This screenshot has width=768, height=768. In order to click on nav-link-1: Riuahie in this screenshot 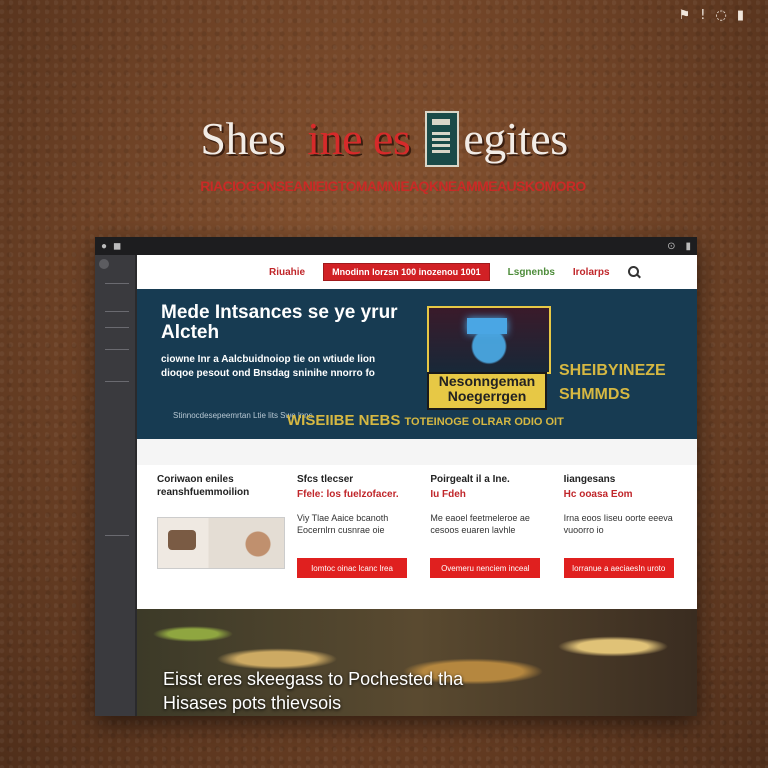, I will do `click(287, 272)`.